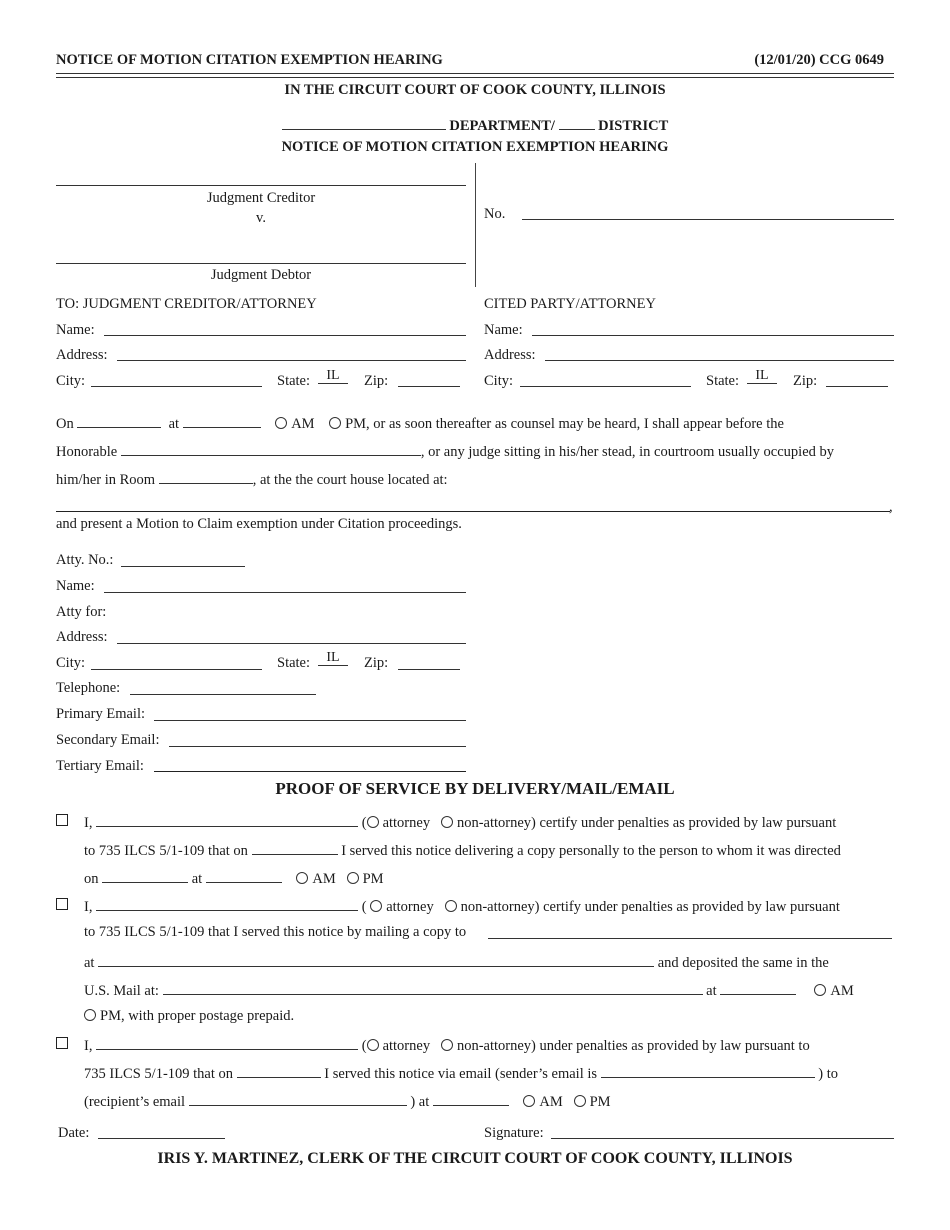 The height and width of the screenshot is (1230, 950). Describe the element at coordinates (406, 823) in the screenshot. I see `delivery-attorney-label: attorney` at that location.